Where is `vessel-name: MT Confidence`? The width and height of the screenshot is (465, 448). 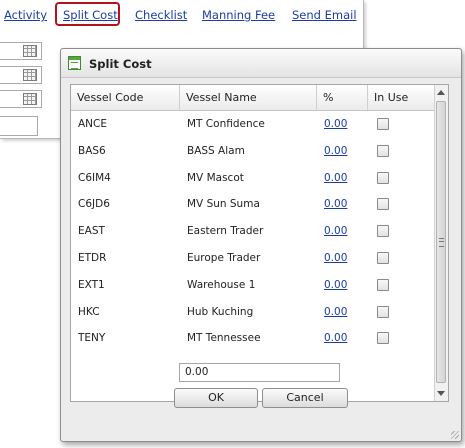 vessel-name: MT Confidence is located at coordinates (226, 124).